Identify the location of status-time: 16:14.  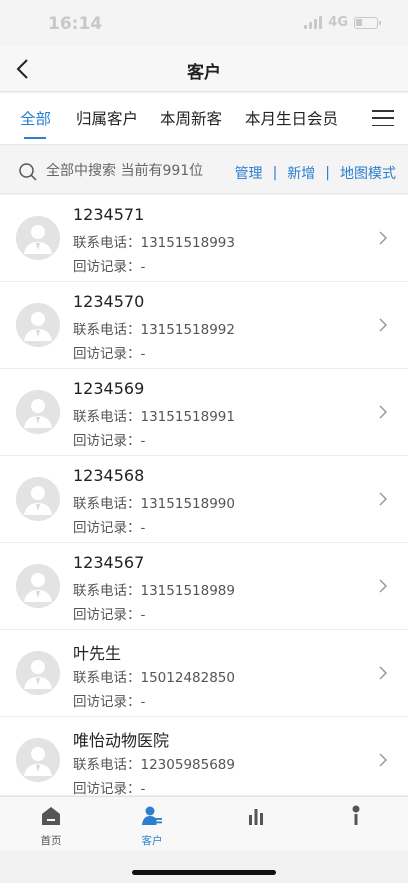
(75, 24).